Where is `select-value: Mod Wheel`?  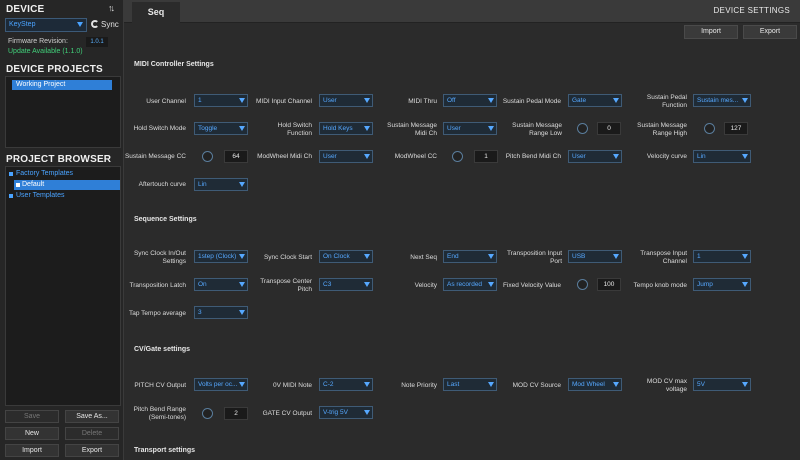 select-value: Mod Wheel is located at coordinates (588, 384).